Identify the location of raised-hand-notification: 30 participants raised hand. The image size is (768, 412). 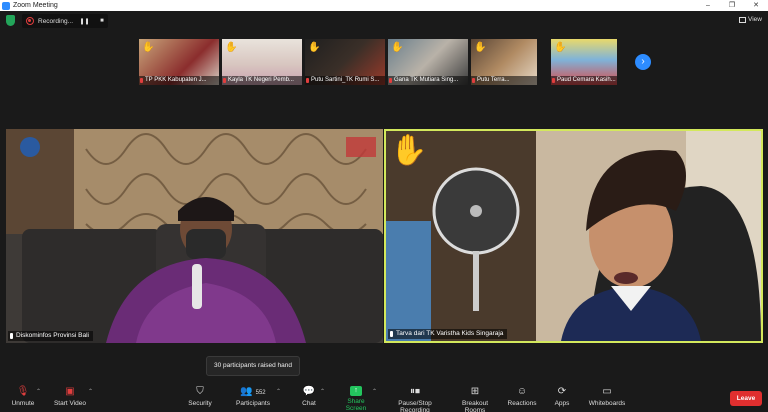
(253, 366).